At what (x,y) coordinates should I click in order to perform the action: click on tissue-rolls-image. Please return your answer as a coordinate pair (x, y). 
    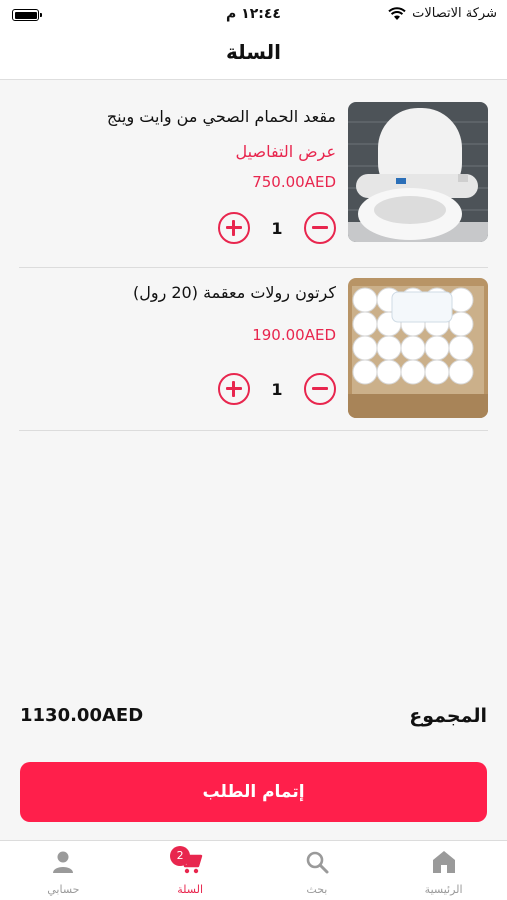
    Looking at the image, I should click on (418, 348).